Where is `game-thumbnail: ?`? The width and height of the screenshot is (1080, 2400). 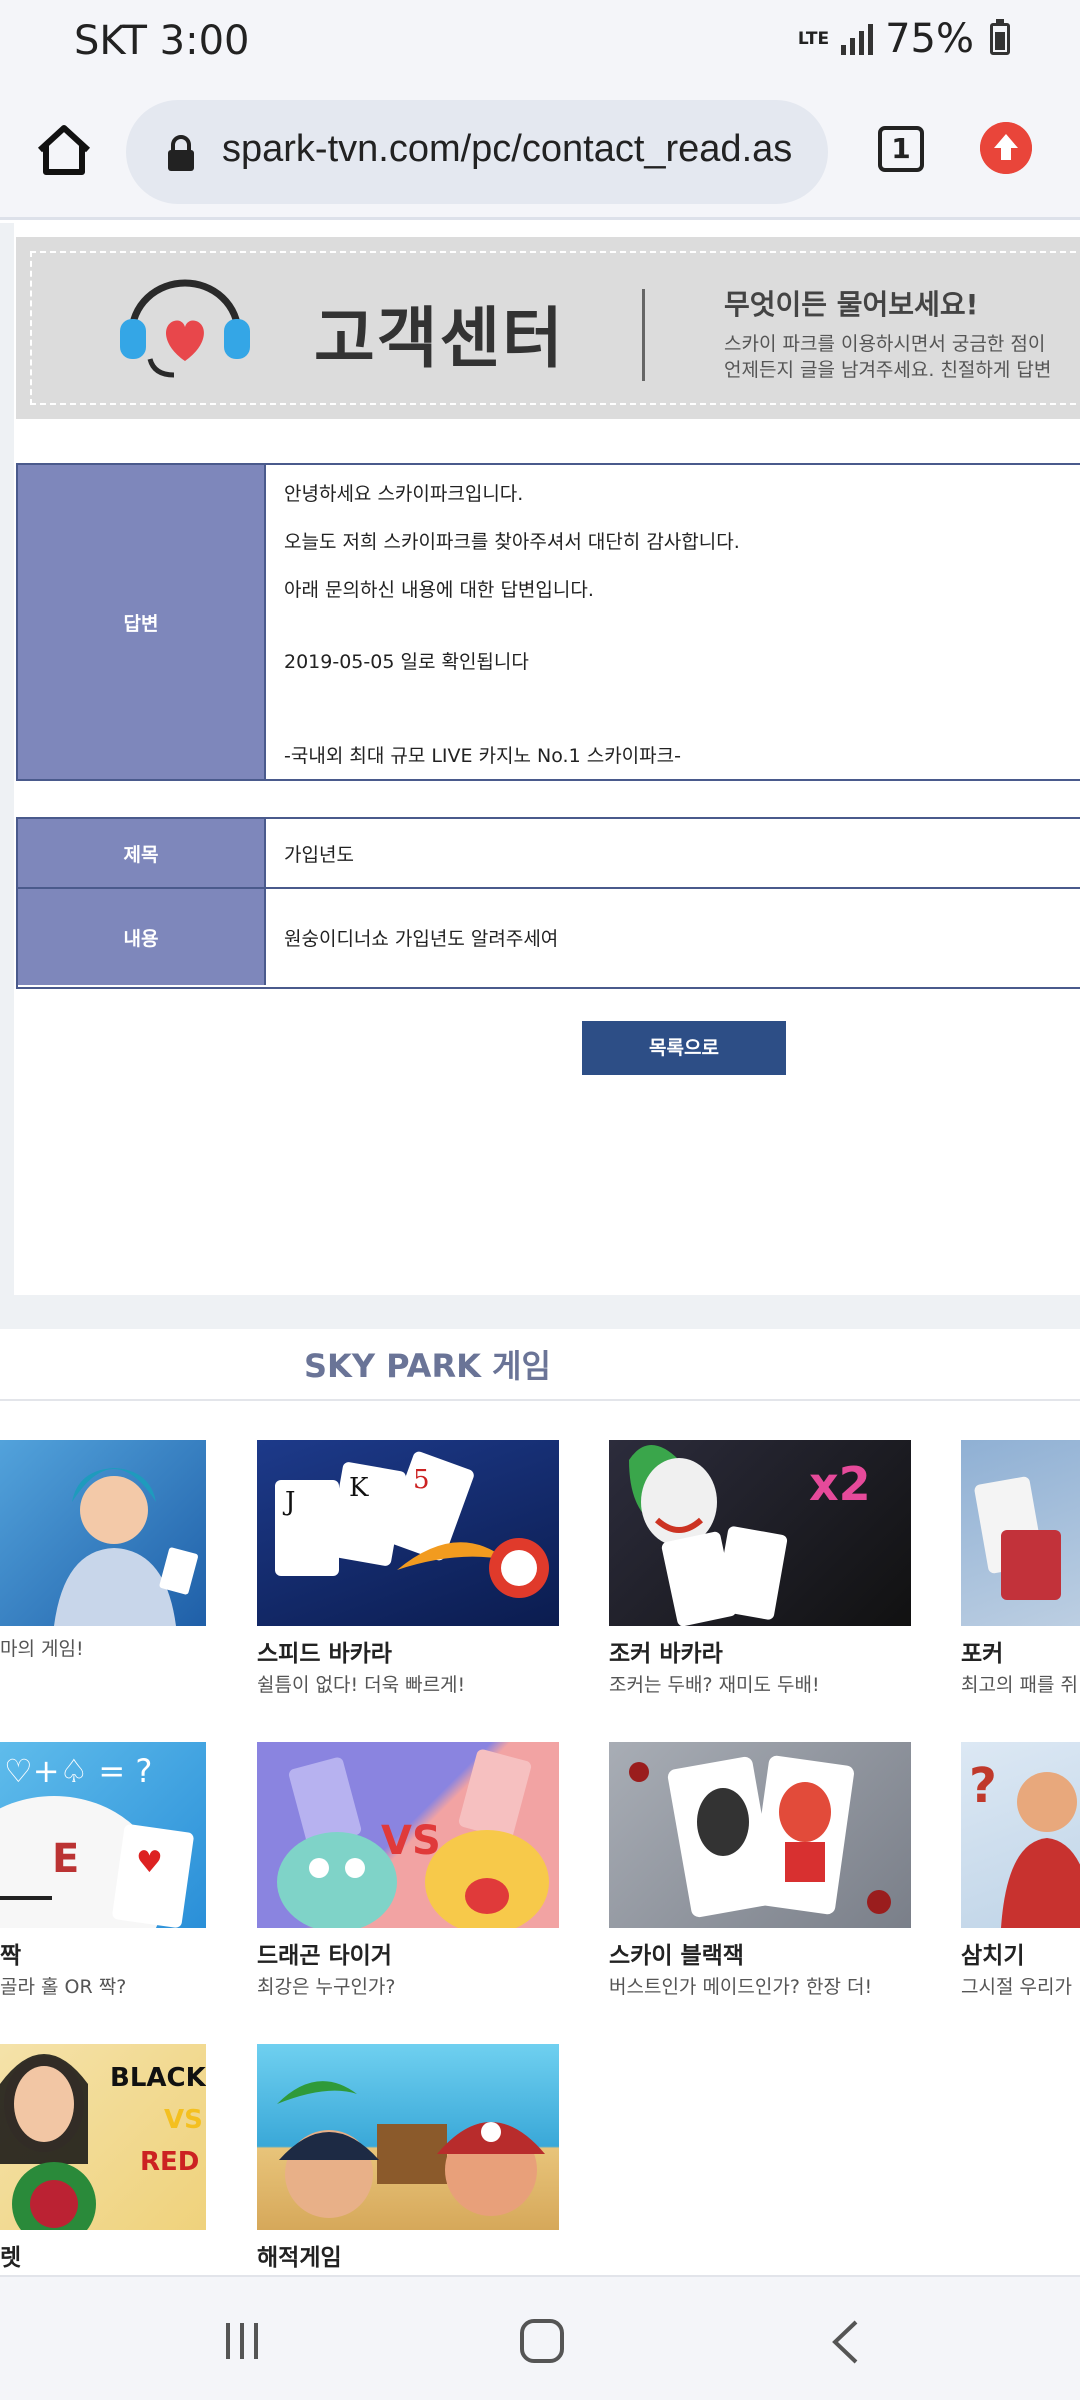
game-thumbnail: ? is located at coordinates (1020, 1835).